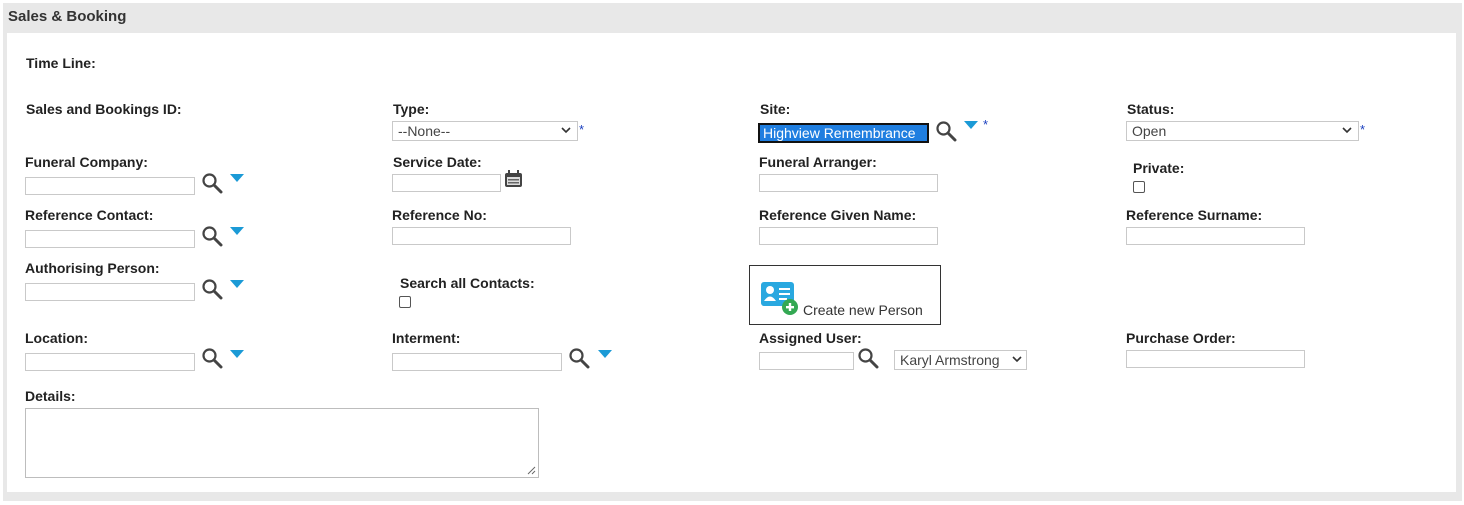 The width and height of the screenshot is (1464, 505). What do you see at coordinates (104, 109) in the screenshot?
I see `sales-id-label: Sales and Bookings ID:` at bounding box center [104, 109].